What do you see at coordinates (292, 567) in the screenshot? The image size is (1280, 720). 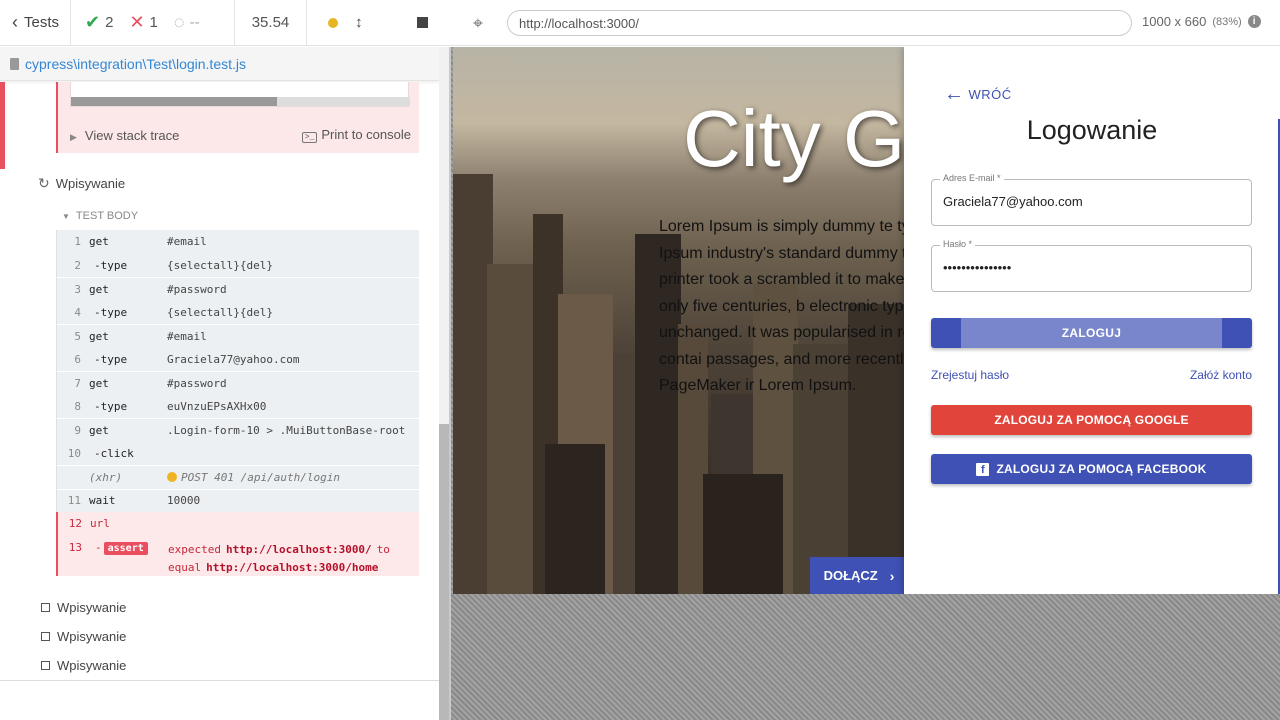 I see `assert-expected-url: http://localhost:3000/home` at bounding box center [292, 567].